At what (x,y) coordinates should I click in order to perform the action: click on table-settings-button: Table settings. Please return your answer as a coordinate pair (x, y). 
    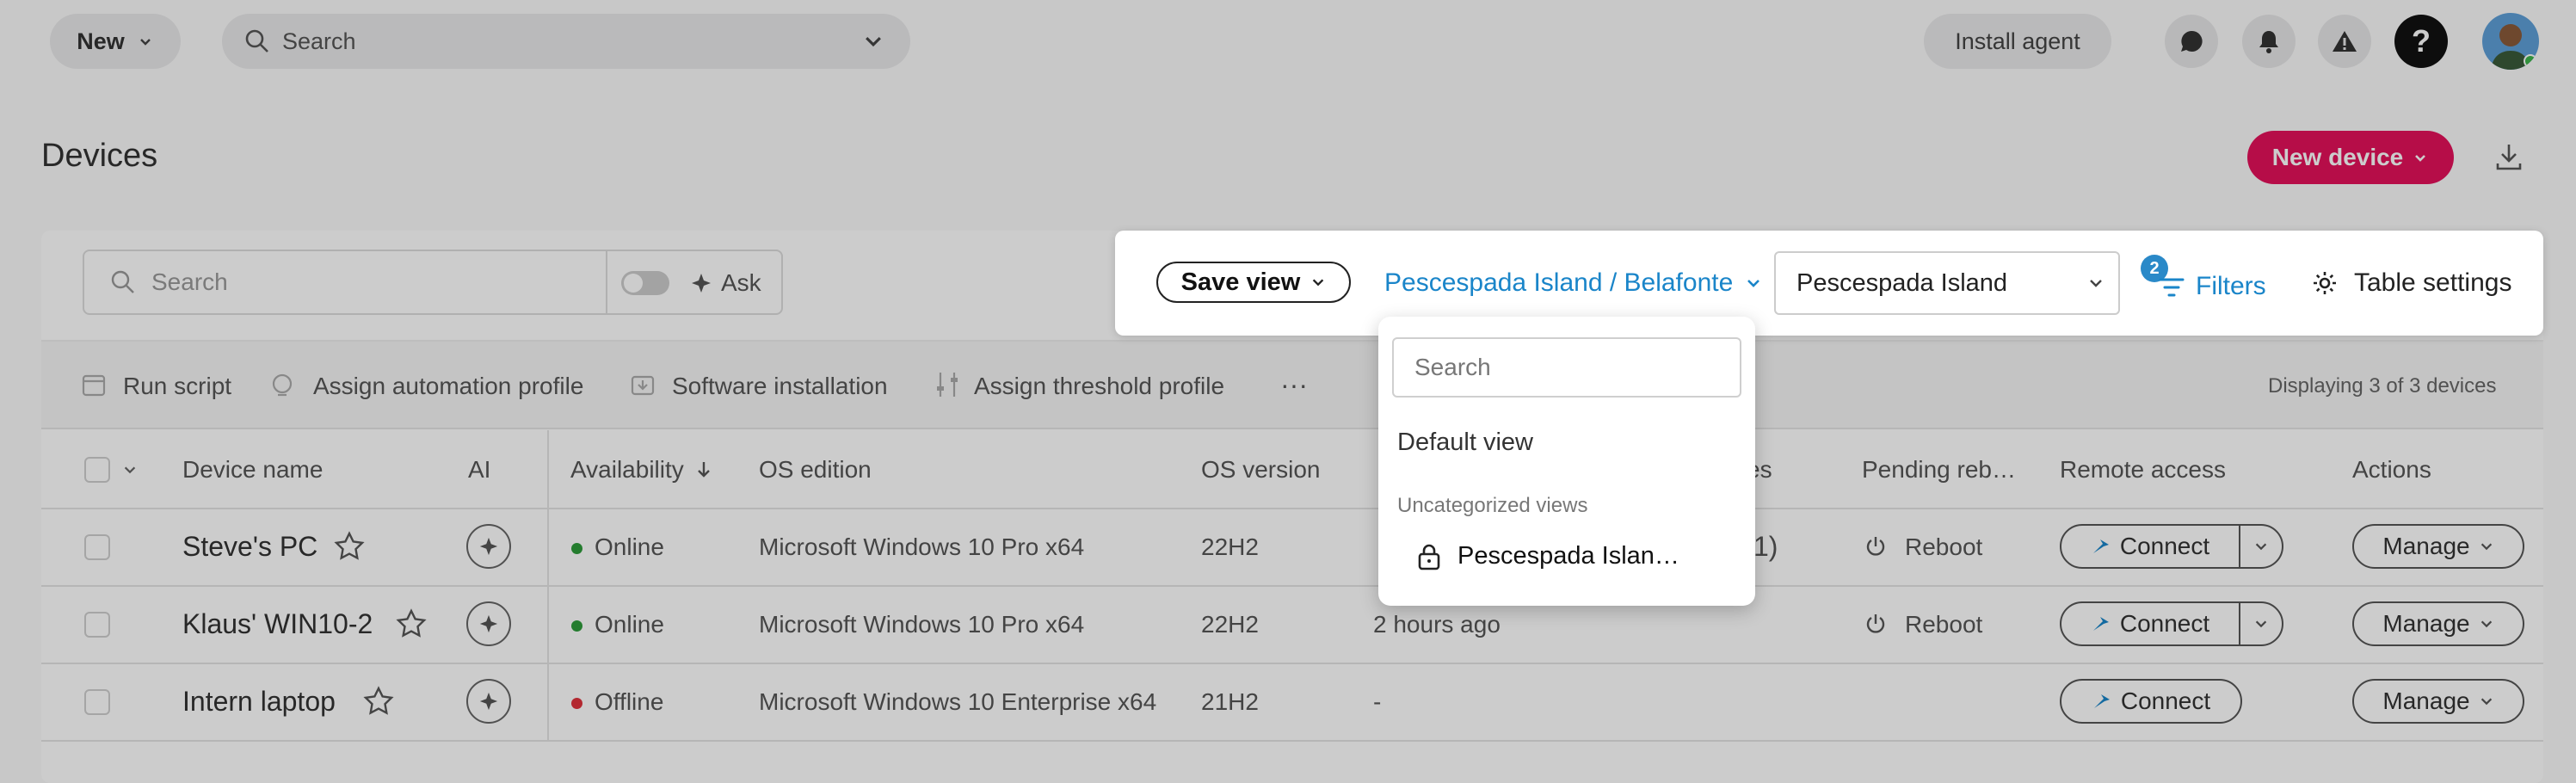
    Looking at the image, I should click on (2411, 283).